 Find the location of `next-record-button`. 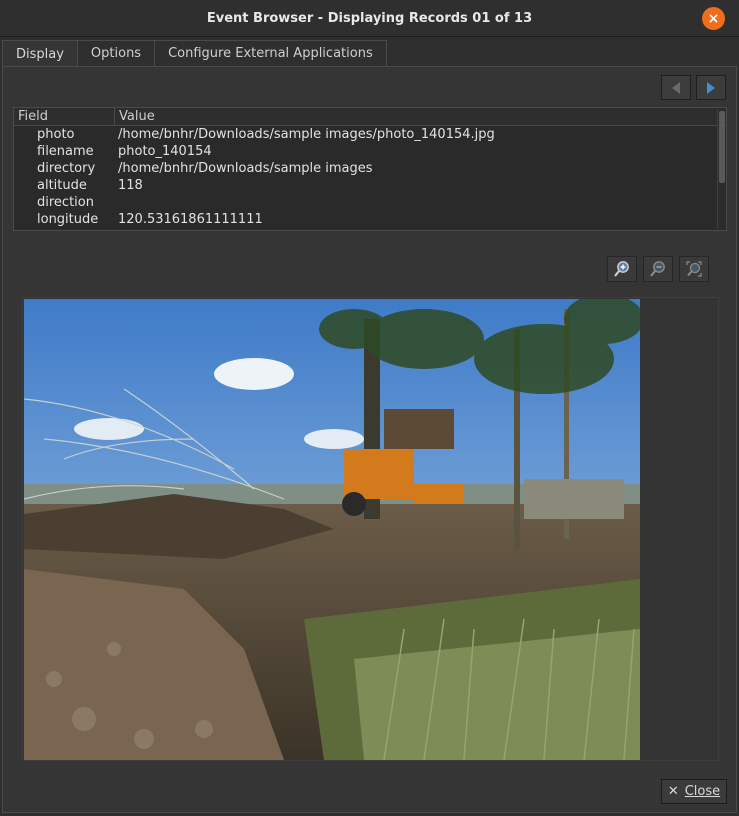

next-record-button is located at coordinates (711, 87).